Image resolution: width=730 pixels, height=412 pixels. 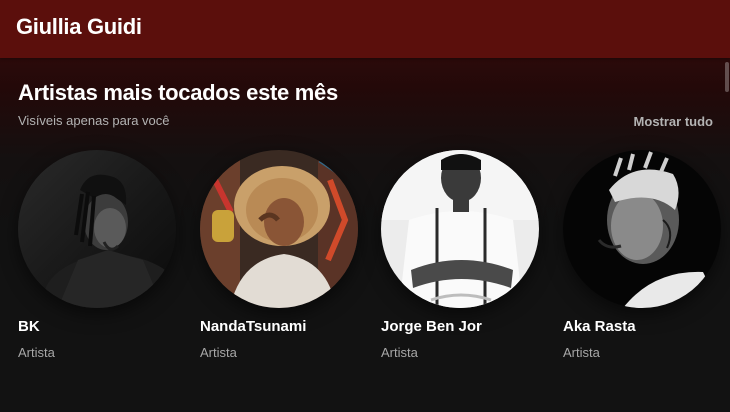 I want to click on artist-card: Jorge Ben Jor Artista, so click(x=462, y=260).